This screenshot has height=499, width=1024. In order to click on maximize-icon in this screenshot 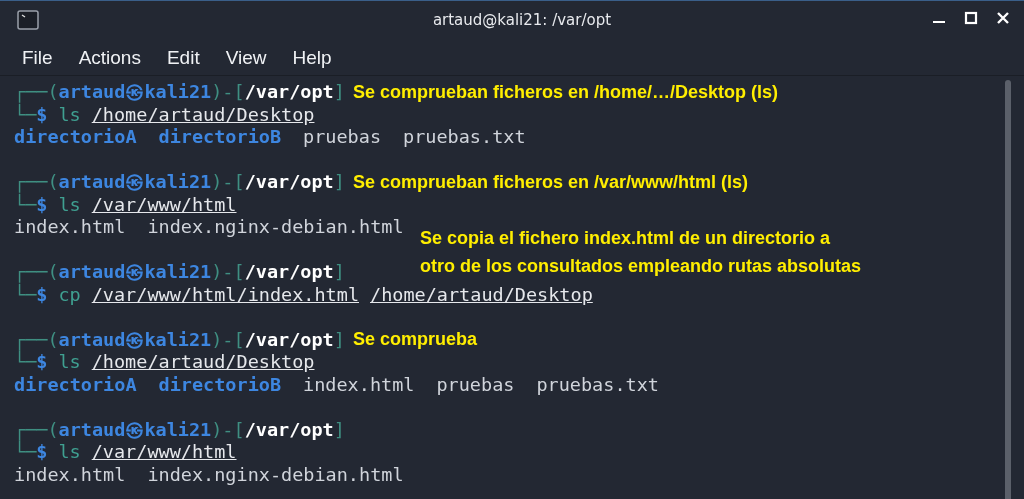, I will do `click(971, 18)`.